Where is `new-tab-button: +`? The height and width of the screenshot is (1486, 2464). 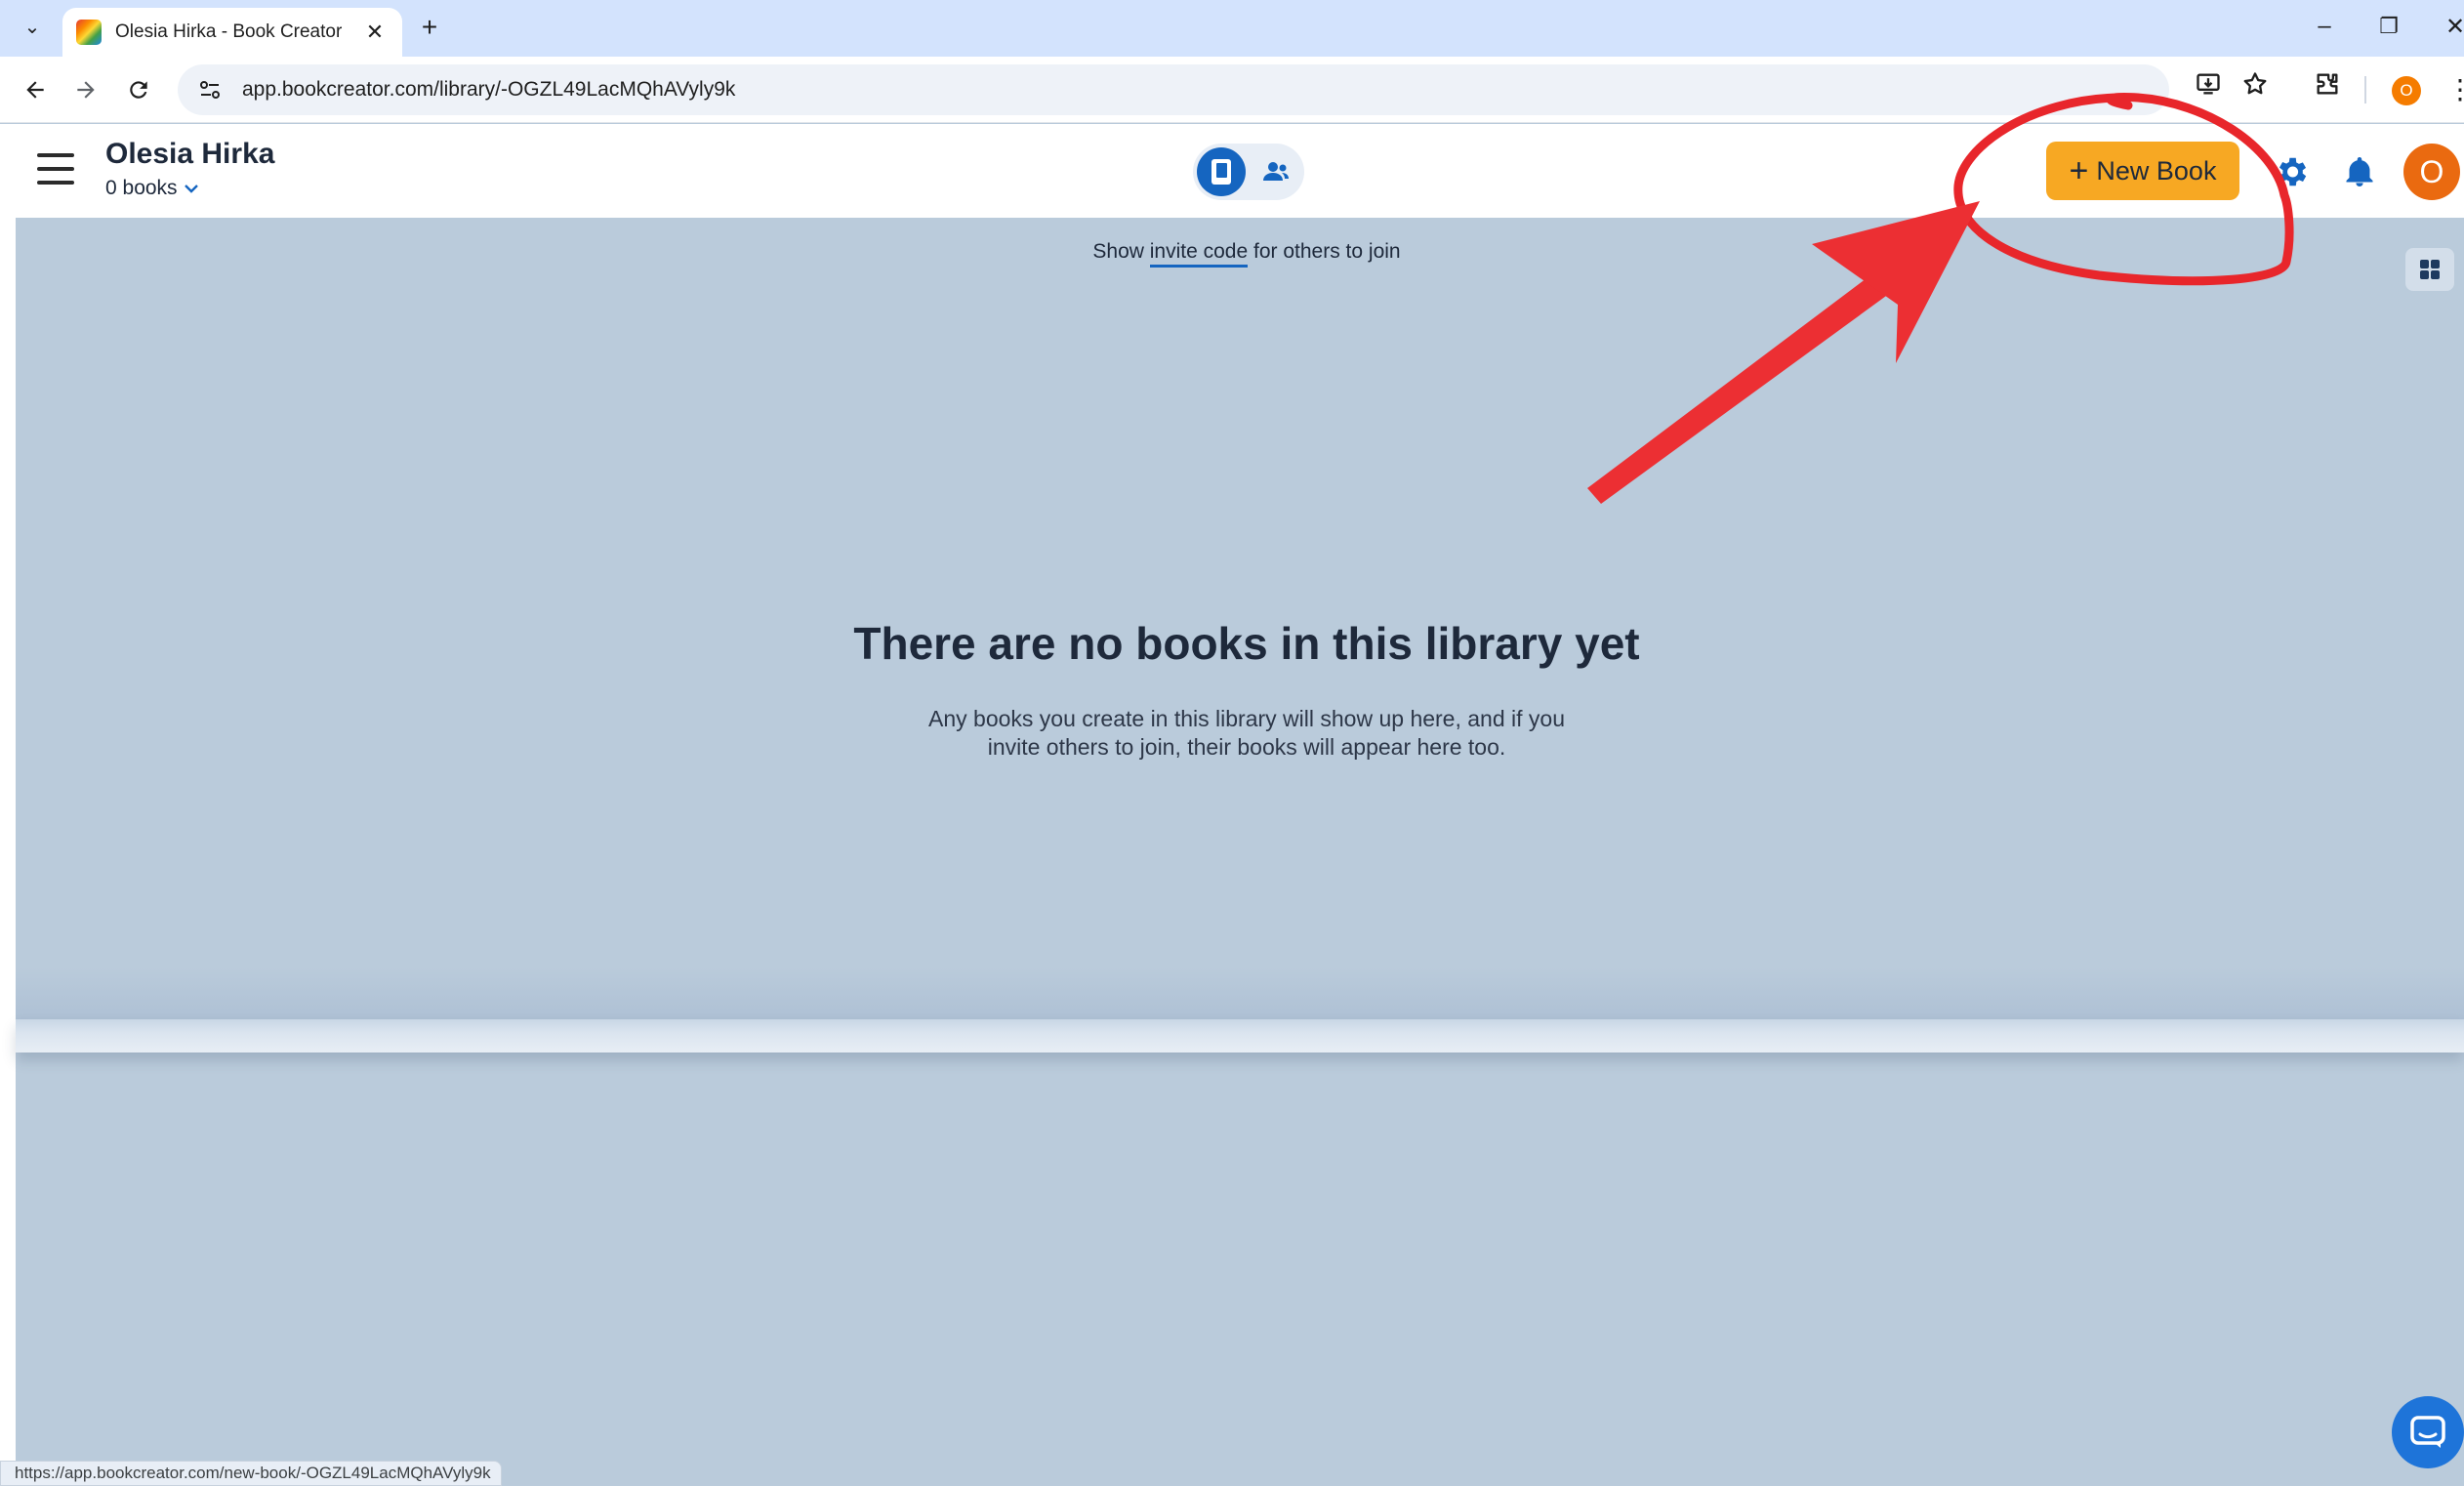
new-tab-button: + is located at coordinates (429, 27).